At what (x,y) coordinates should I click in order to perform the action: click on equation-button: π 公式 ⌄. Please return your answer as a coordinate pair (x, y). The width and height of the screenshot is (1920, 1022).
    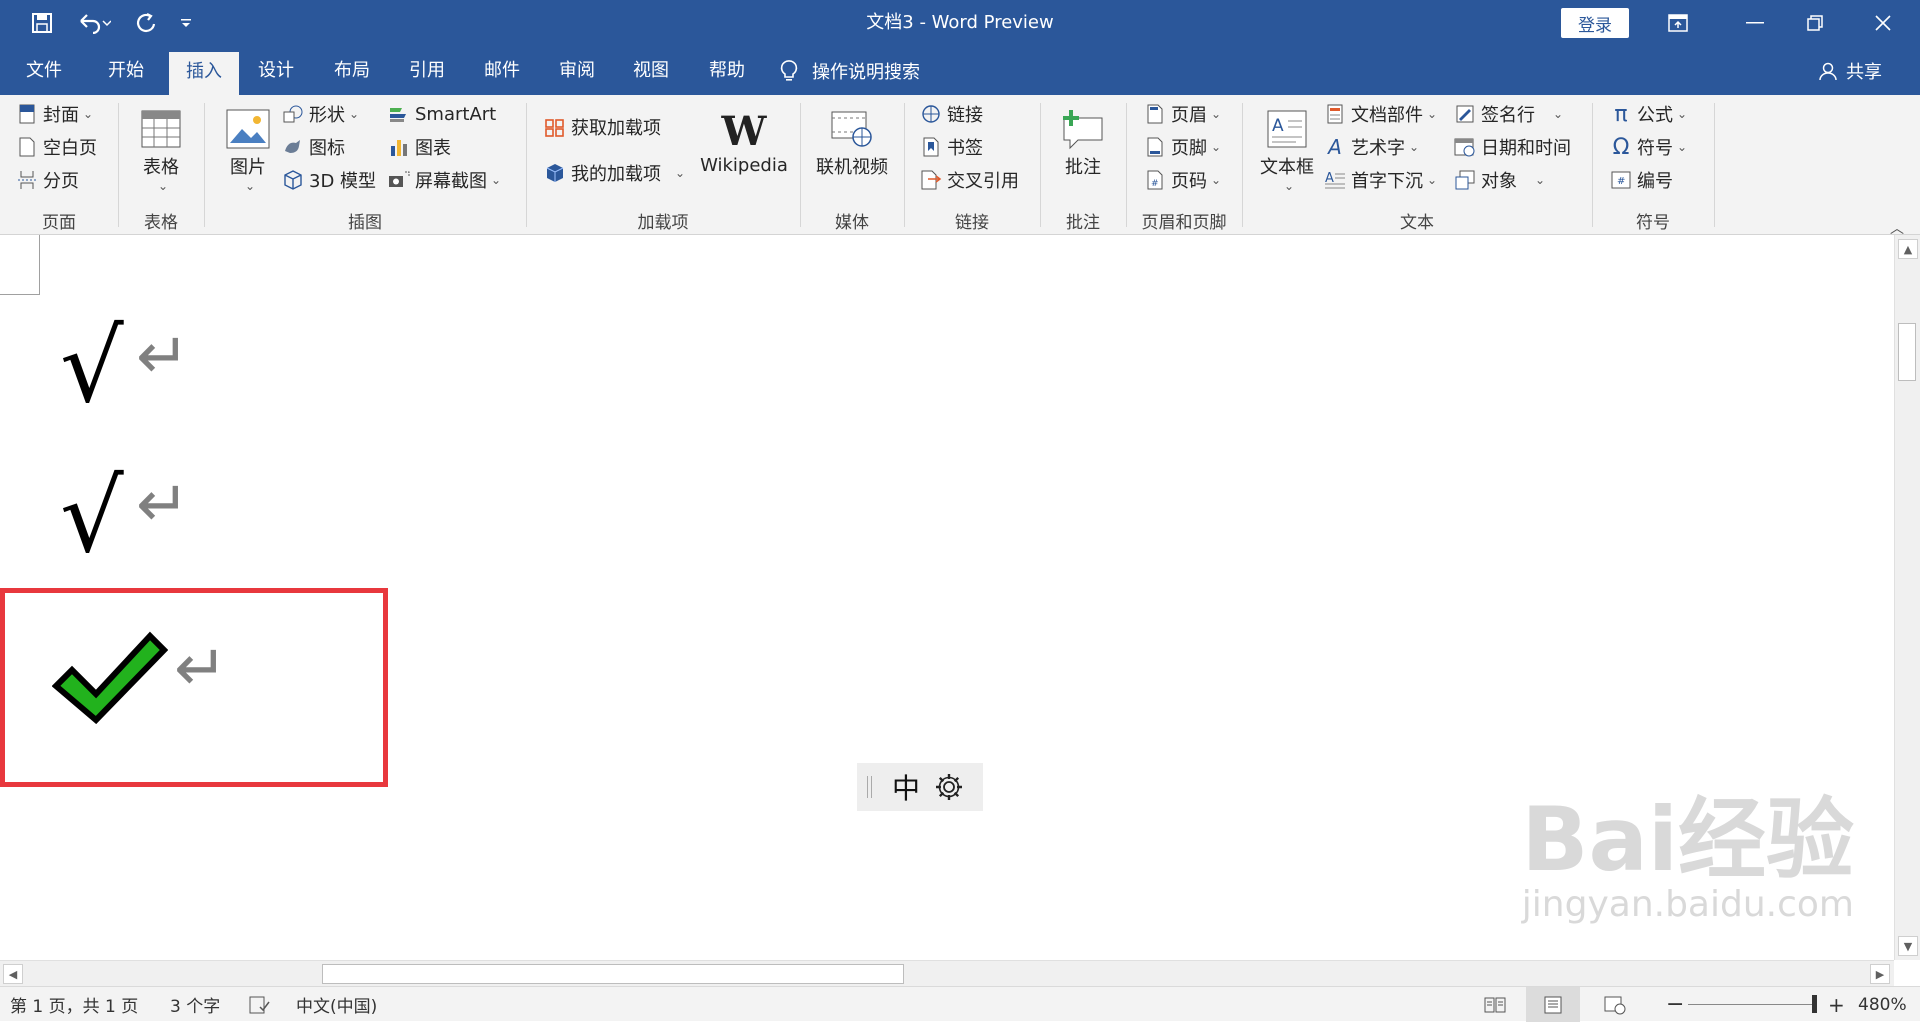
    Looking at the image, I should click on (1648, 114).